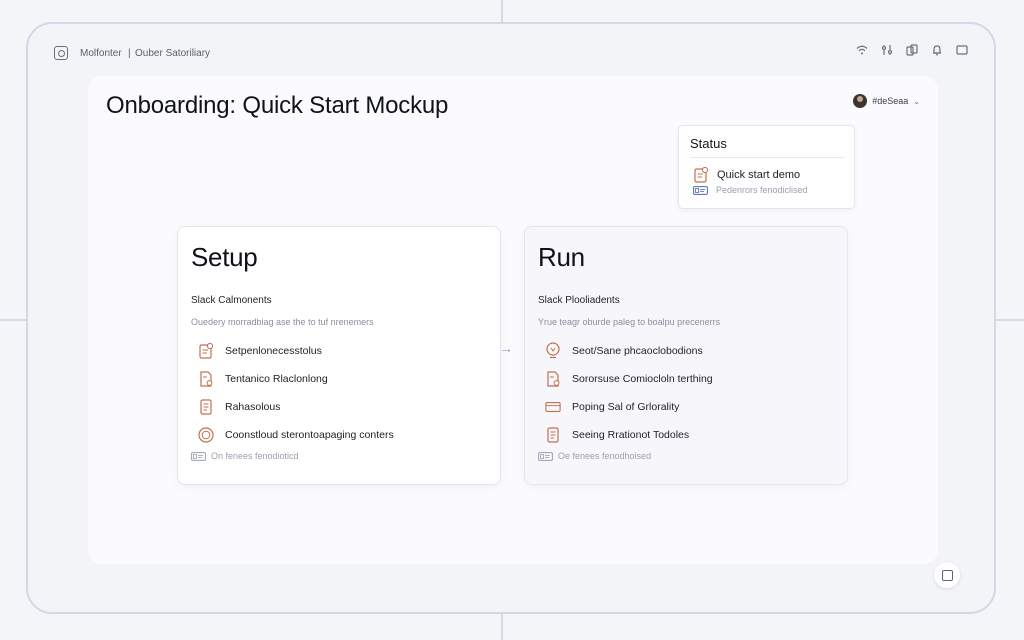 The width and height of the screenshot is (1024, 640). What do you see at coordinates (61, 53) in the screenshot?
I see `app-icon` at bounding box center [61, 53].